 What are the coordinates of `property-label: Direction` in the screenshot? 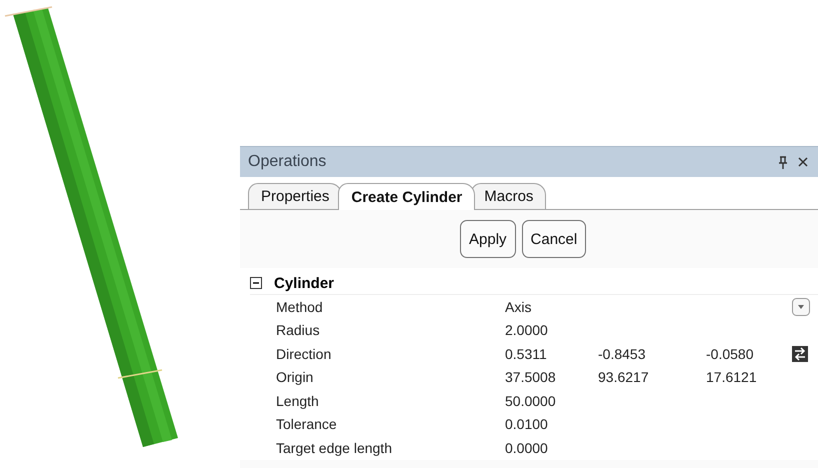 It's located at (304, 354).